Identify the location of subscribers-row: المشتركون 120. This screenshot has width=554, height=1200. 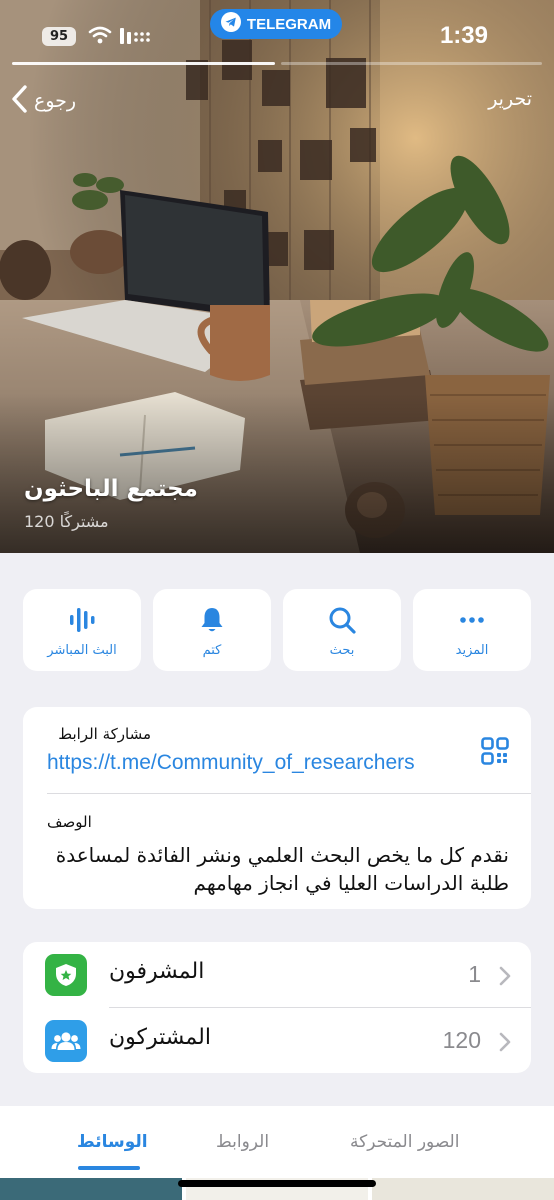
(277, 1040).